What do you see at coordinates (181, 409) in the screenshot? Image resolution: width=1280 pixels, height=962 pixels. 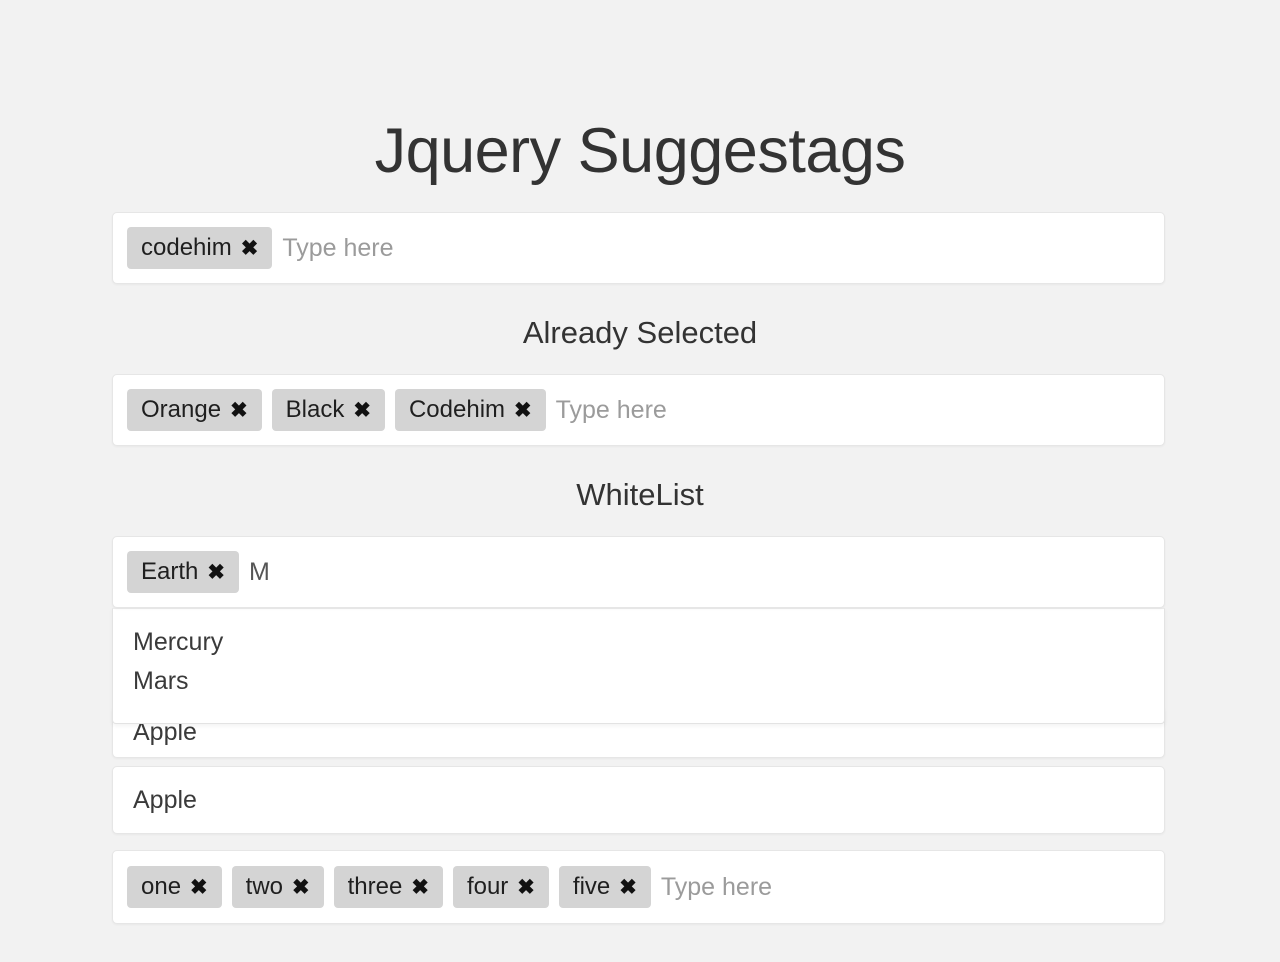 I see `tag-label: Orange` at bounding box center [181, 409].